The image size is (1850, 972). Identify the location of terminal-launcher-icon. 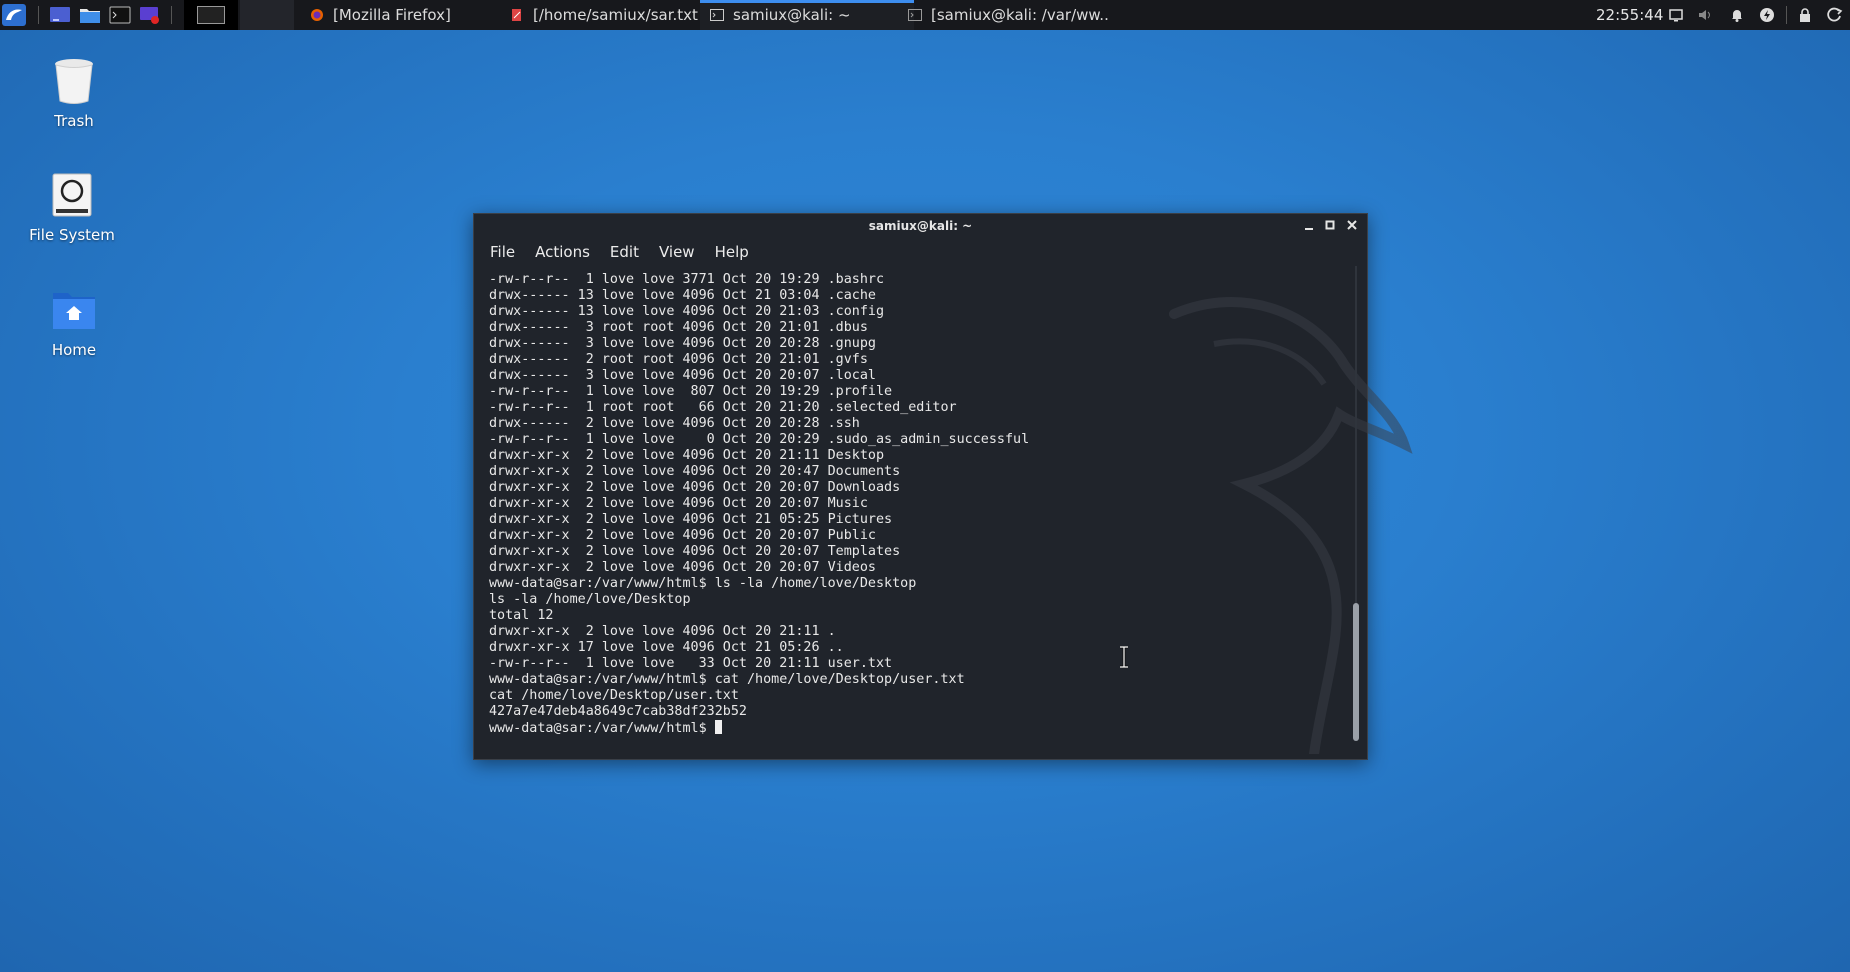
(120, 15).